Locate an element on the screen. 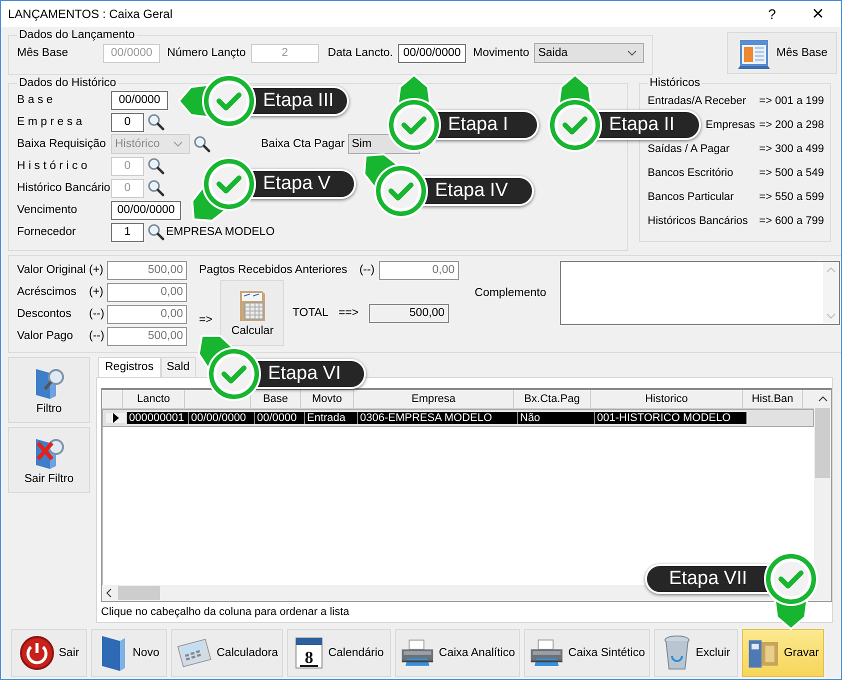  toolbar-button: Novo is located at coordinates (129, 653).